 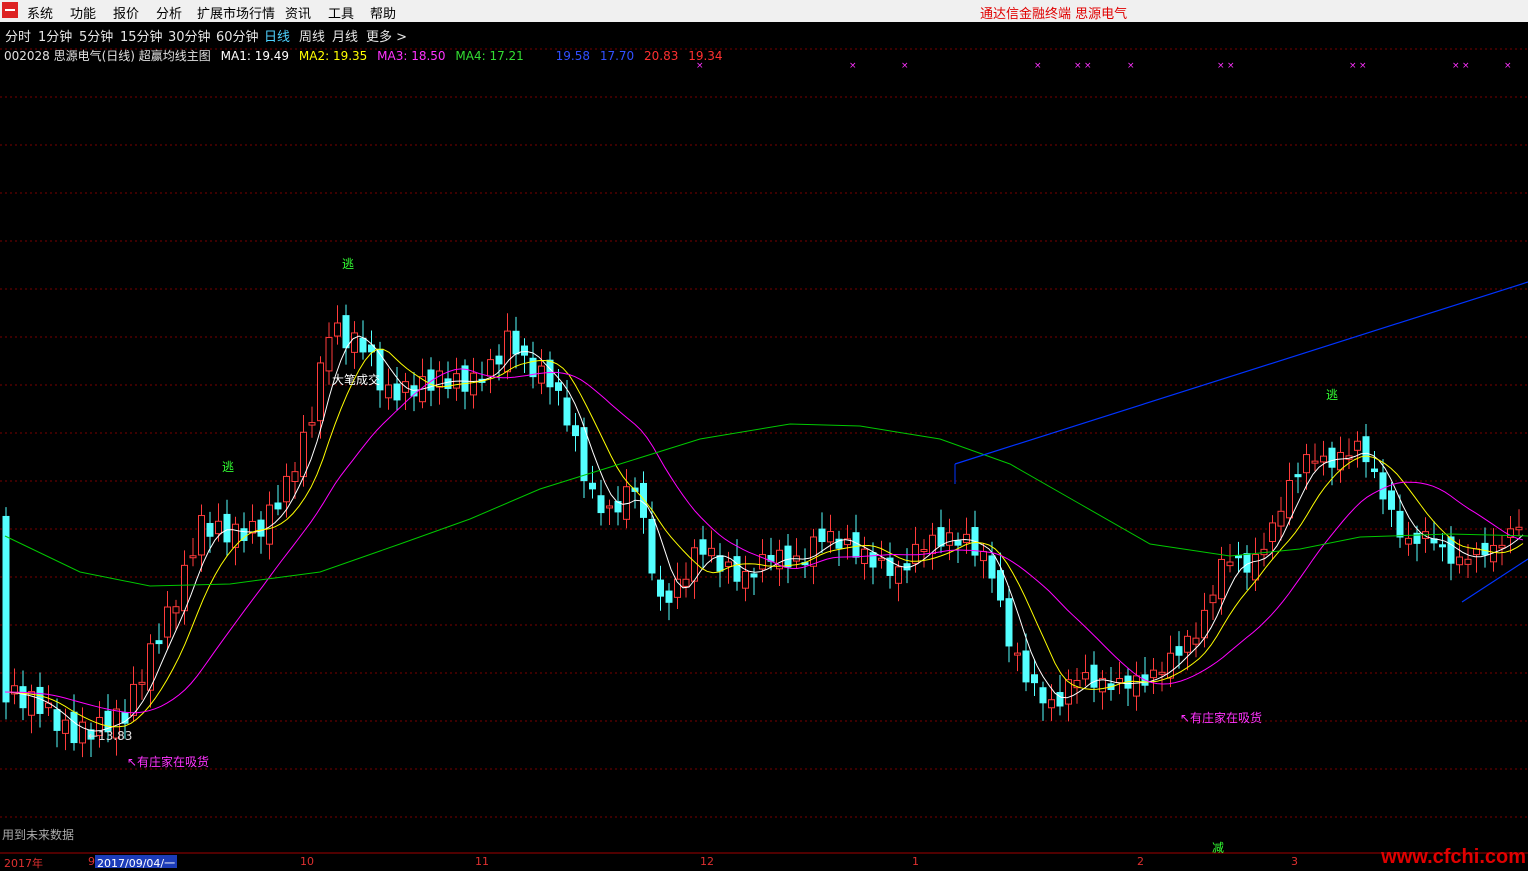 I want to click on menu-news: 资讯, so click(x=298, y=12).